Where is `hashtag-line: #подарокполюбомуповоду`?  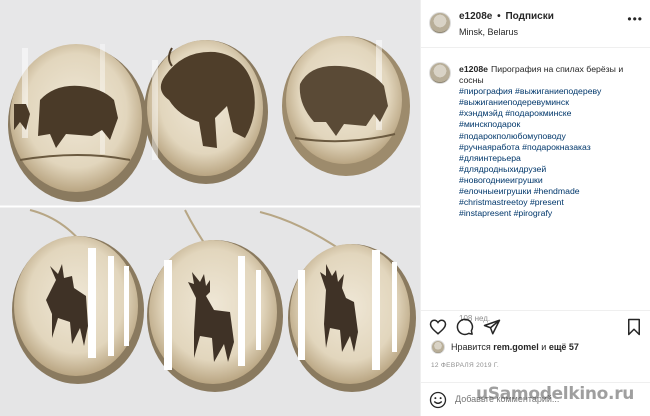
hashtag-line: #подарокполюбомуповоду is located at coordinates (551, 136).